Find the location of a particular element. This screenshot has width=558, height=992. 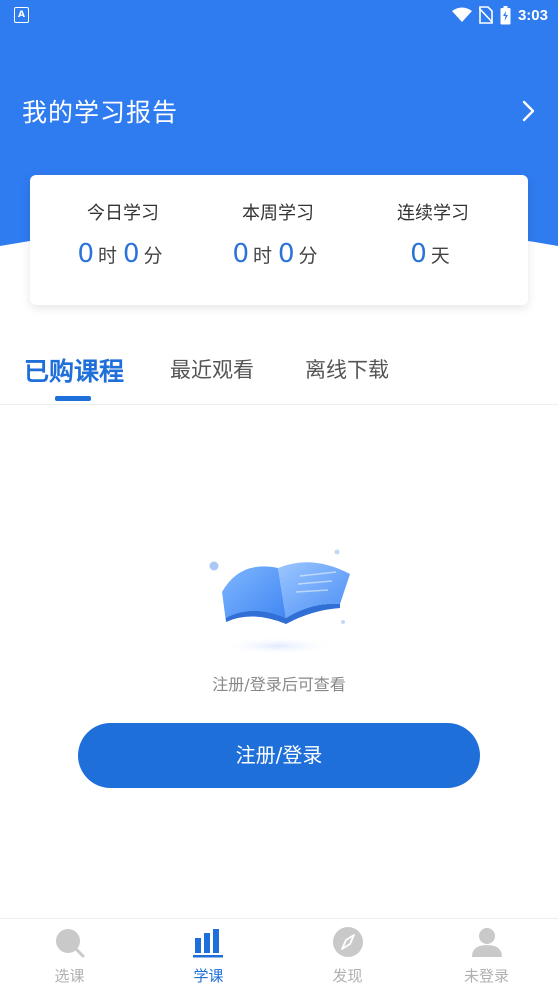

status-time: 3:03 is located at coordinates (532, 15).